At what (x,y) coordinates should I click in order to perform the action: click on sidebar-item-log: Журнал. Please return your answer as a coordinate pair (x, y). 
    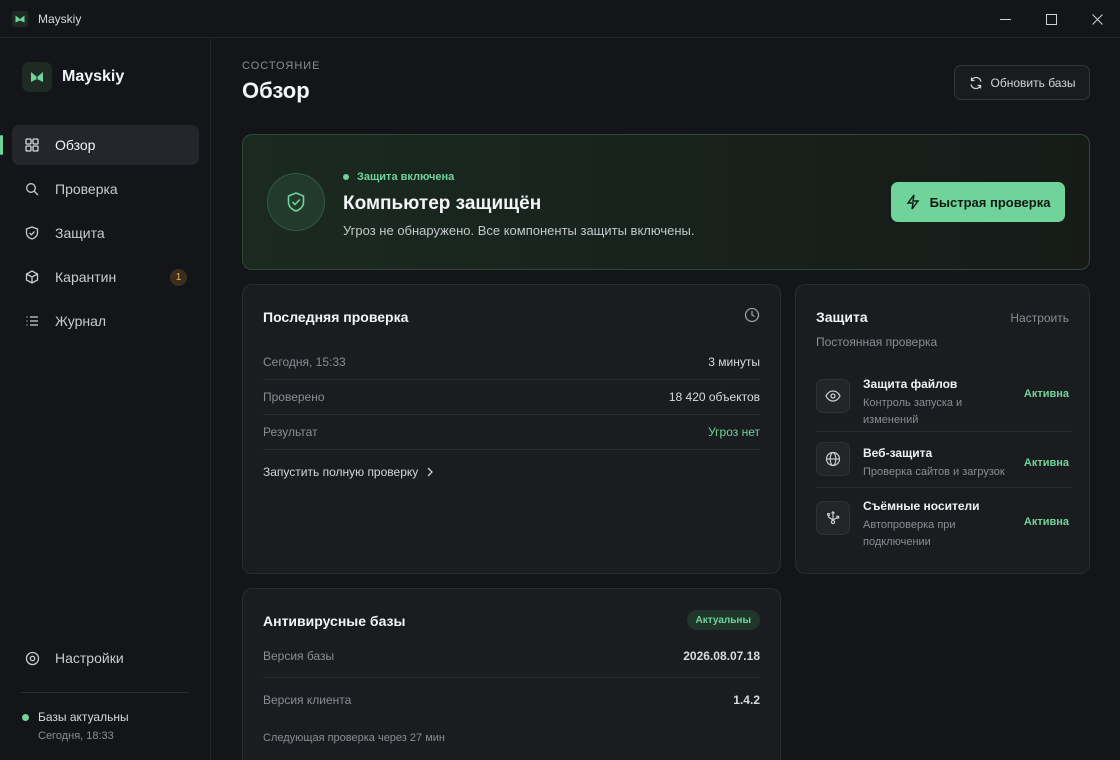
    Looking at the image, I should click on (105, 321).